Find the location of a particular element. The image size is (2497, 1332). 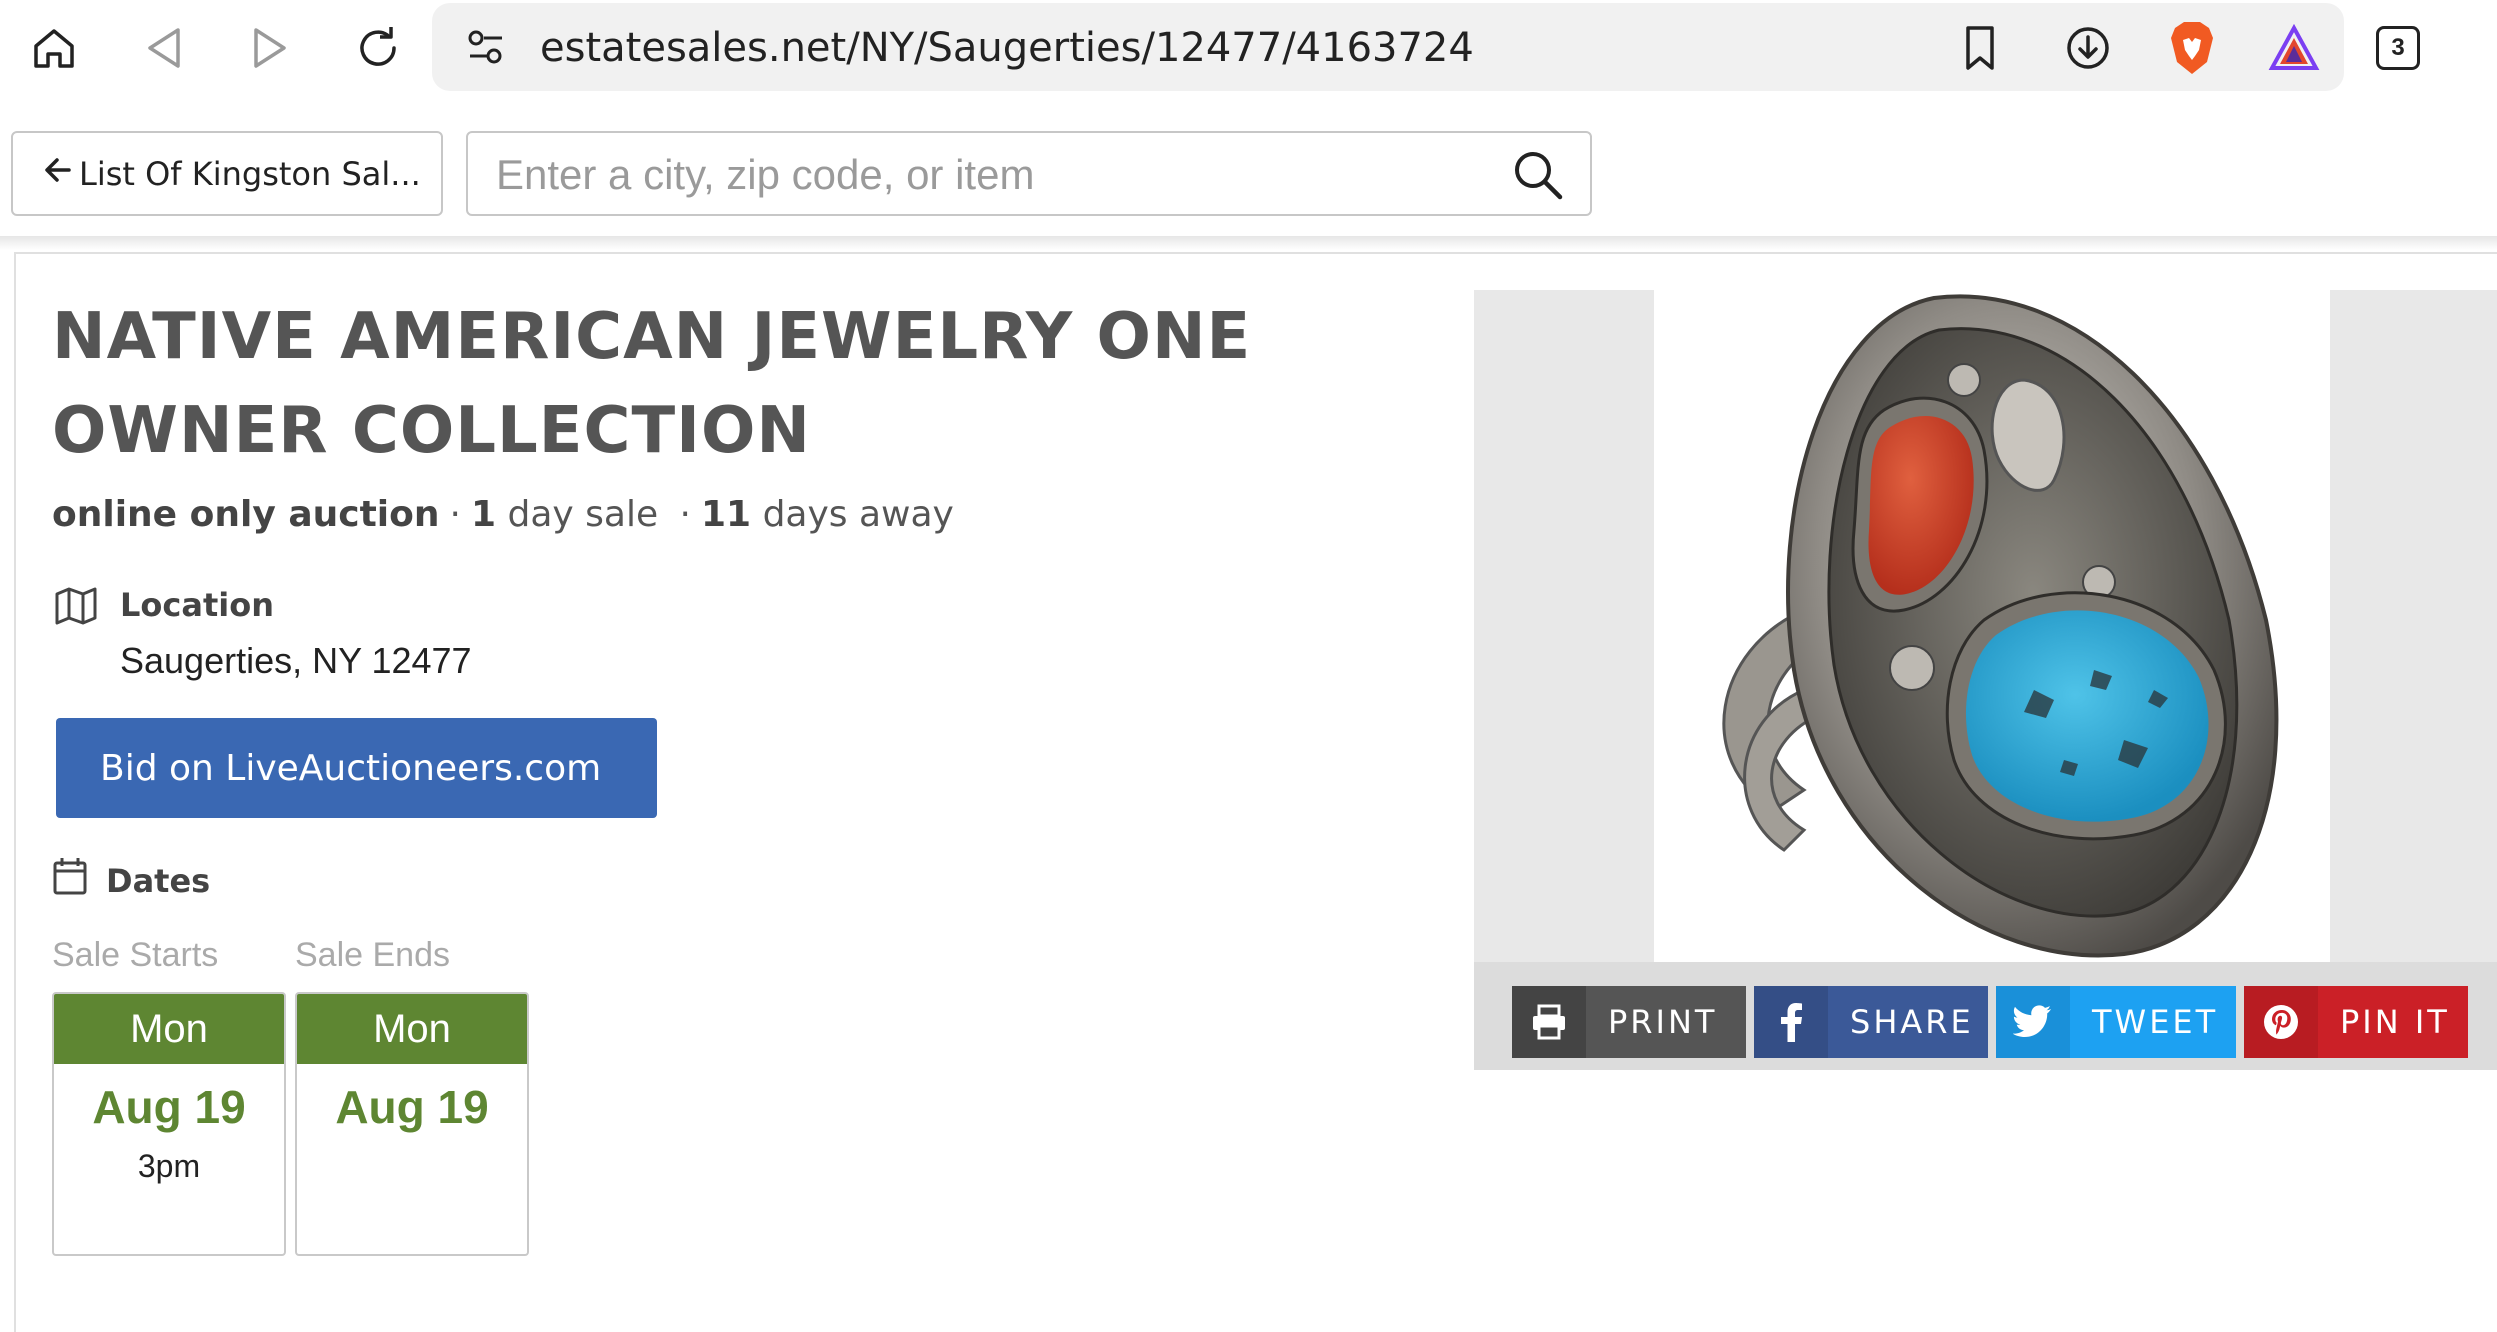

print-button: PRINT is located at coordinates (1629, 1022).